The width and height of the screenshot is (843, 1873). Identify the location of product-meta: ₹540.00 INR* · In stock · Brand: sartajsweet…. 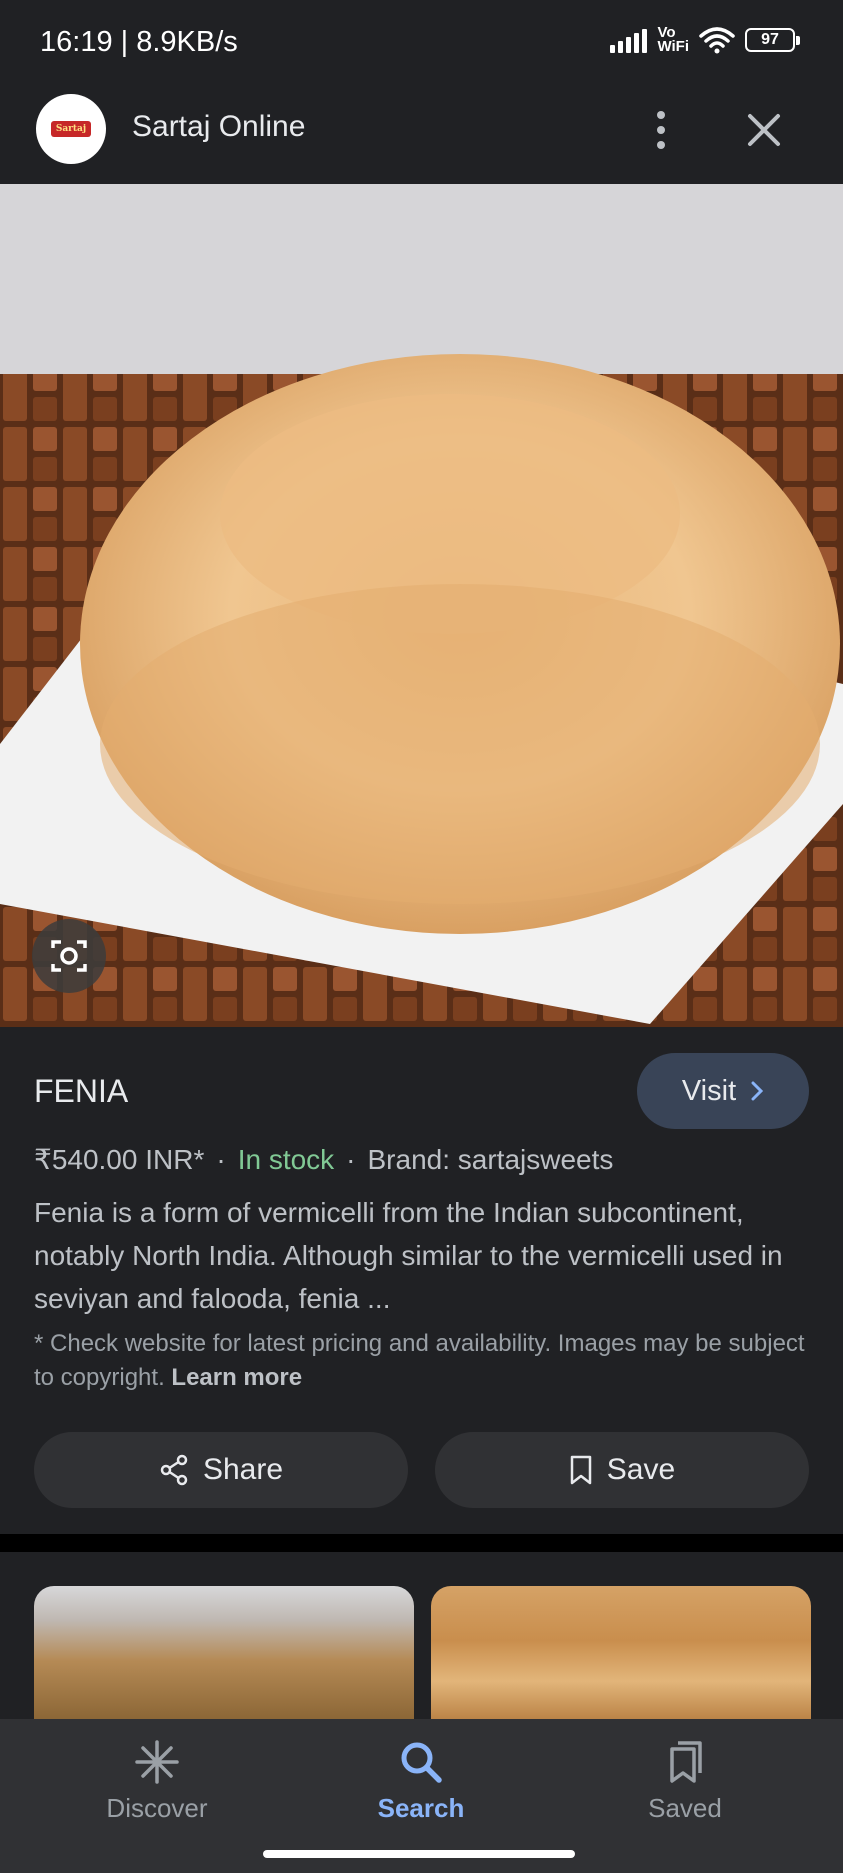
(324, 1159).